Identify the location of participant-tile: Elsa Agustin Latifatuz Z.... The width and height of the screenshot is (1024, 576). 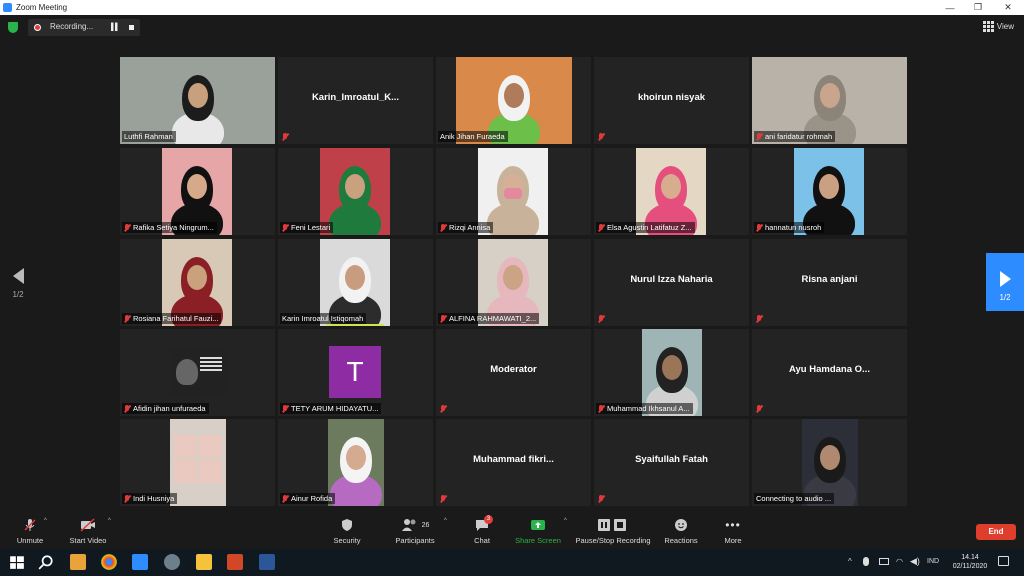
(671, 191).